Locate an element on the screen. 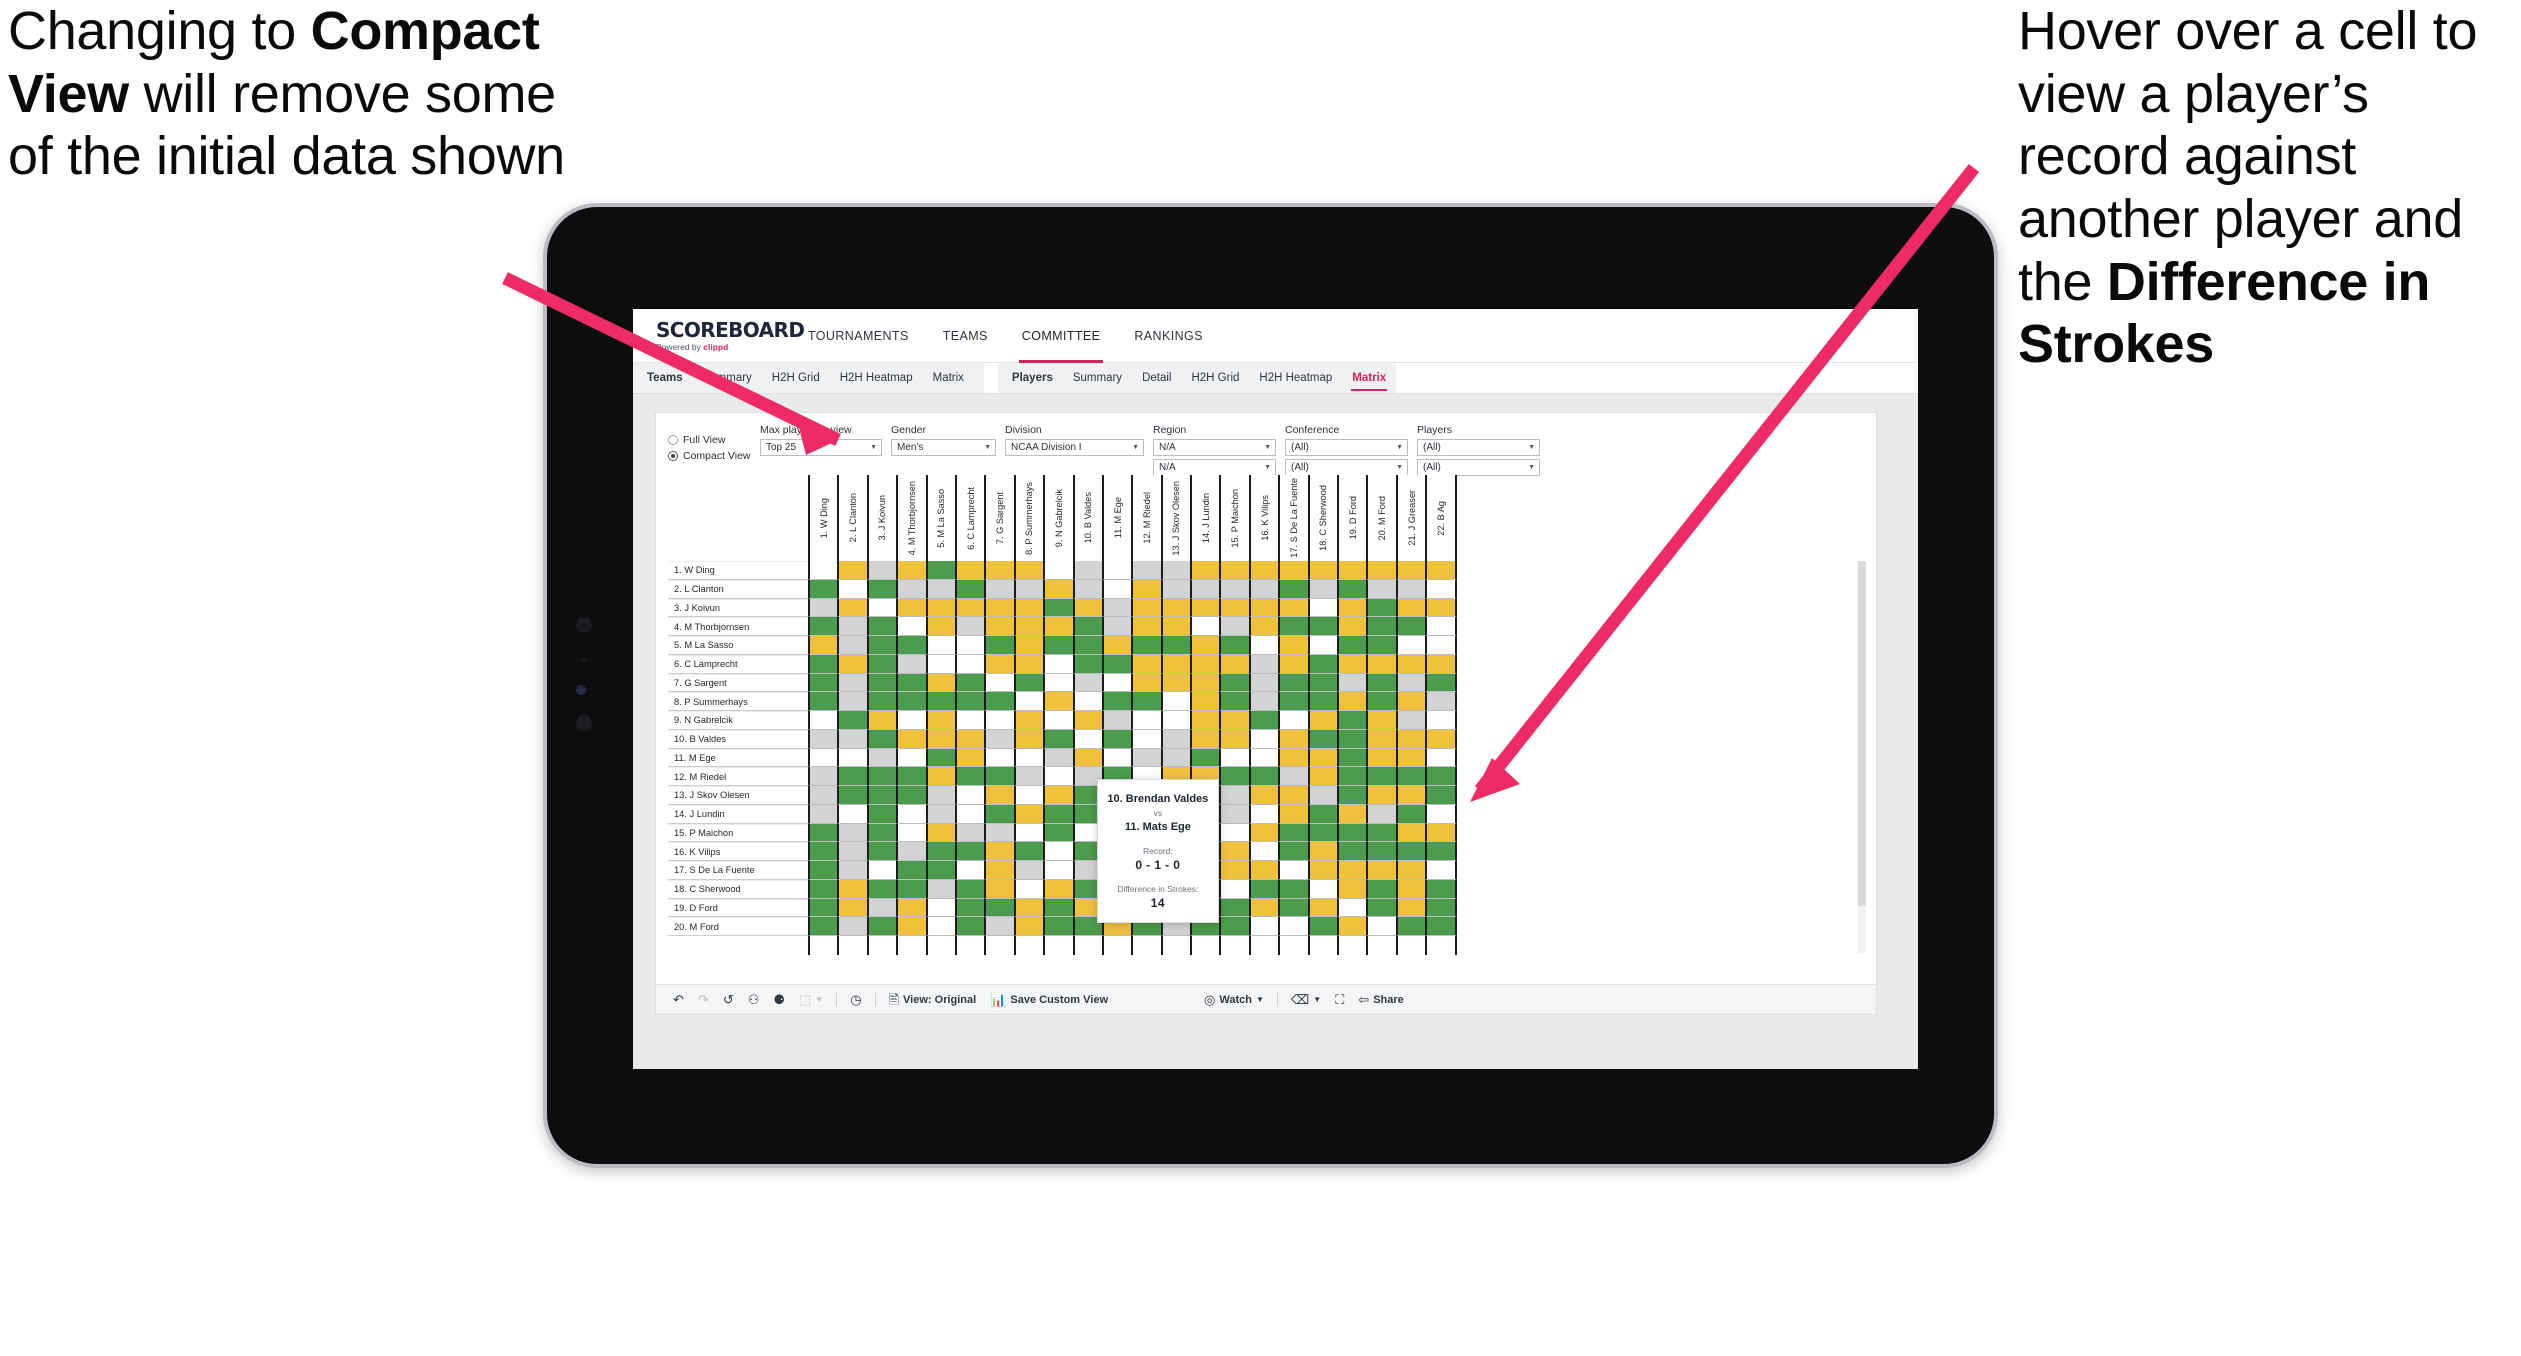 The image size is (2521, 1356). matrix-row-label: 18. C Sherwood is located at coordinates (738, 889).